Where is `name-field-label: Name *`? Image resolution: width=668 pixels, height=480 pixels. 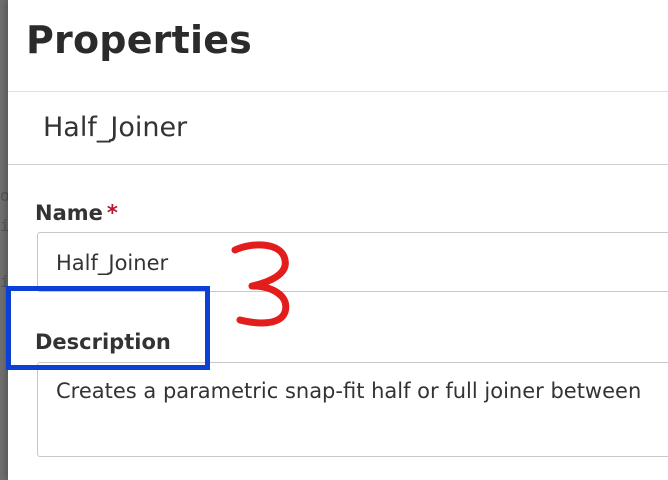 name-field-label: Name * is located at coordinates (76, 213).